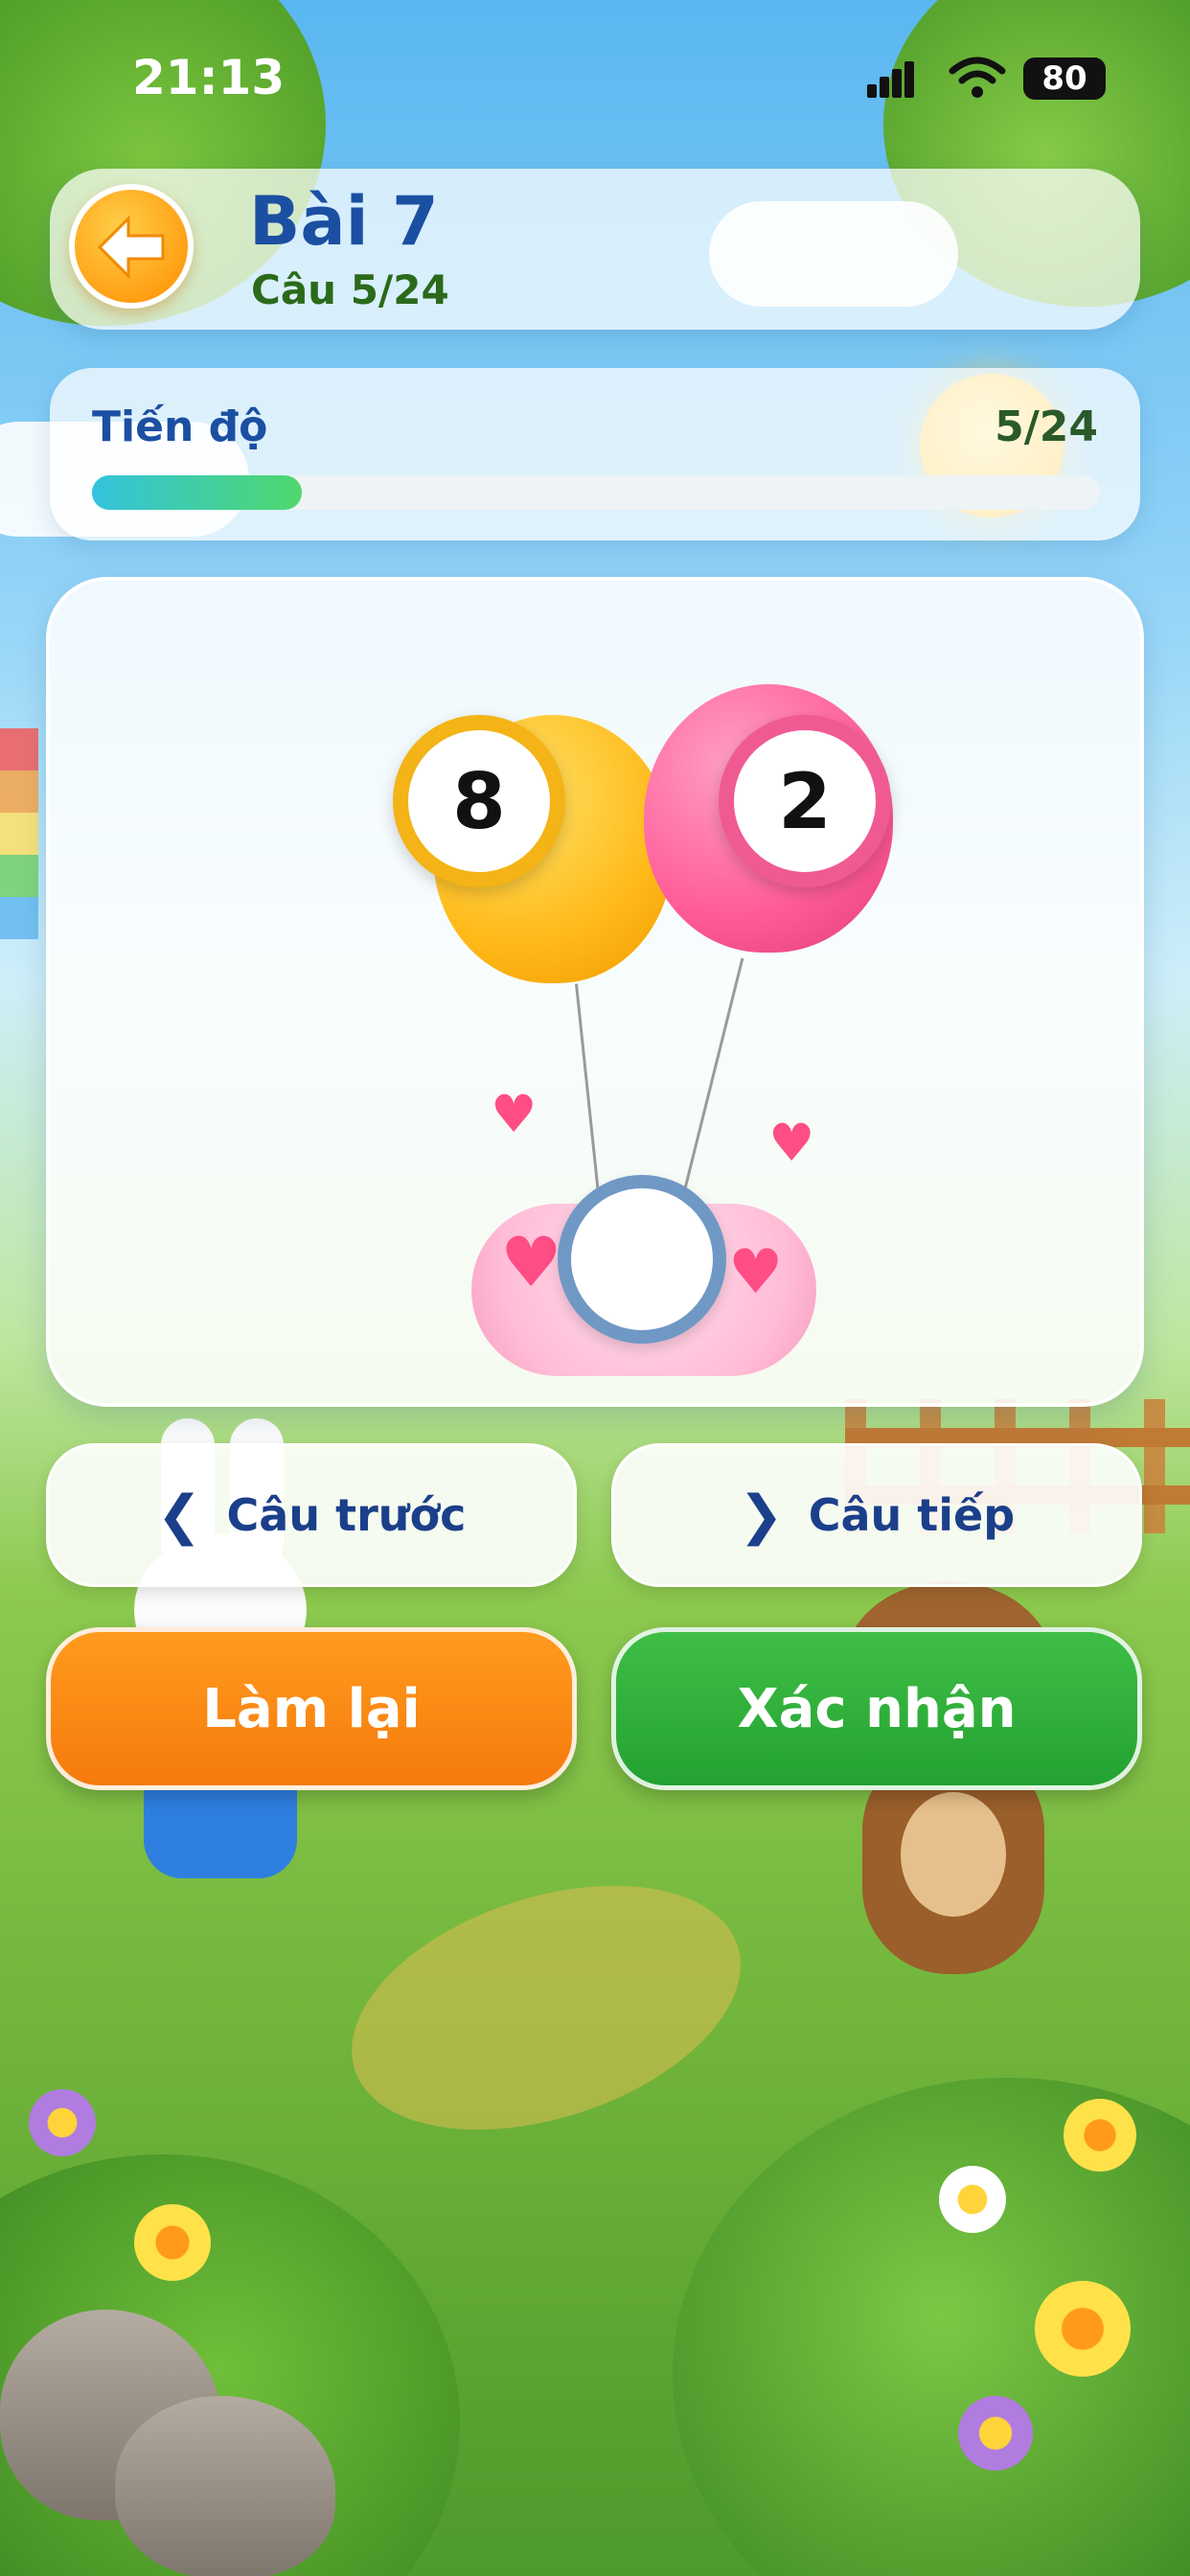 The height and width of the screenshot is (2576, 1190). What do you see at coordinates (198, 492) in the screenshot?
I see `progress-fill` at bounding box center [198, 492].